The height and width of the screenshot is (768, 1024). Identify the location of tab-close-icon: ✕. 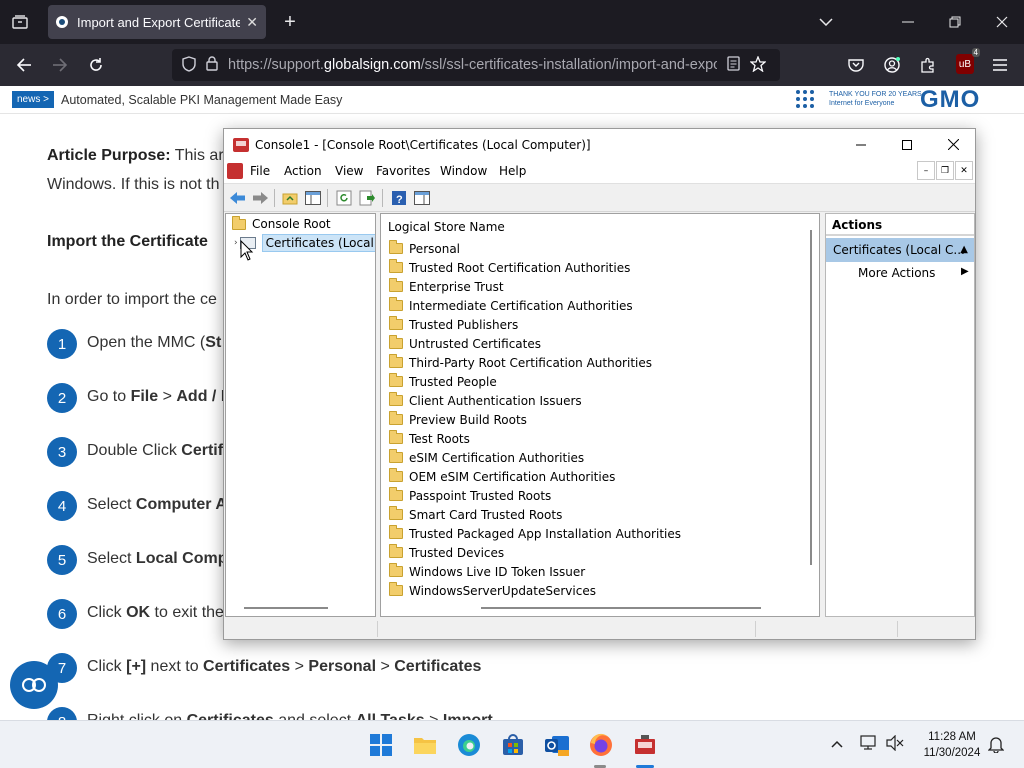
(252, 22).